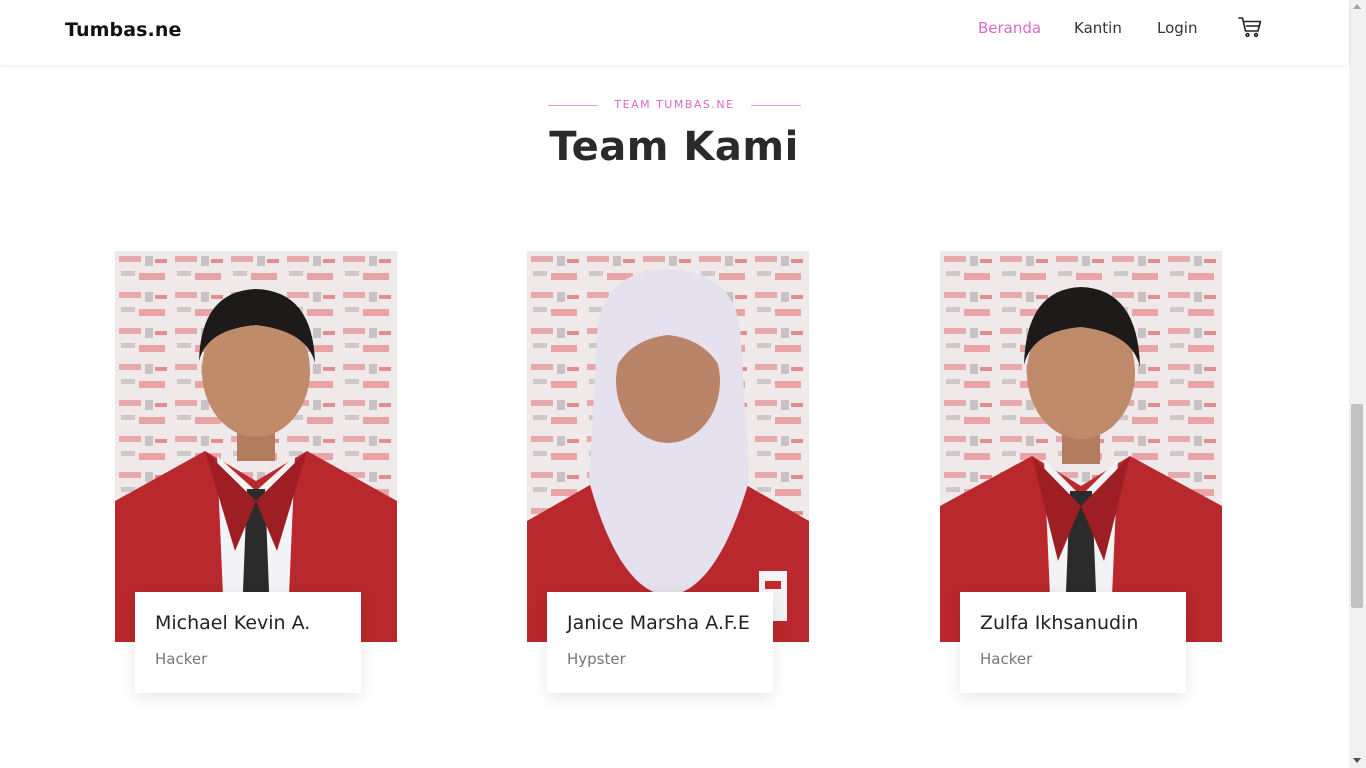 The image size is (1366, 768). I want to click on scroll-down-arrow-icon, so click(1357, 760).